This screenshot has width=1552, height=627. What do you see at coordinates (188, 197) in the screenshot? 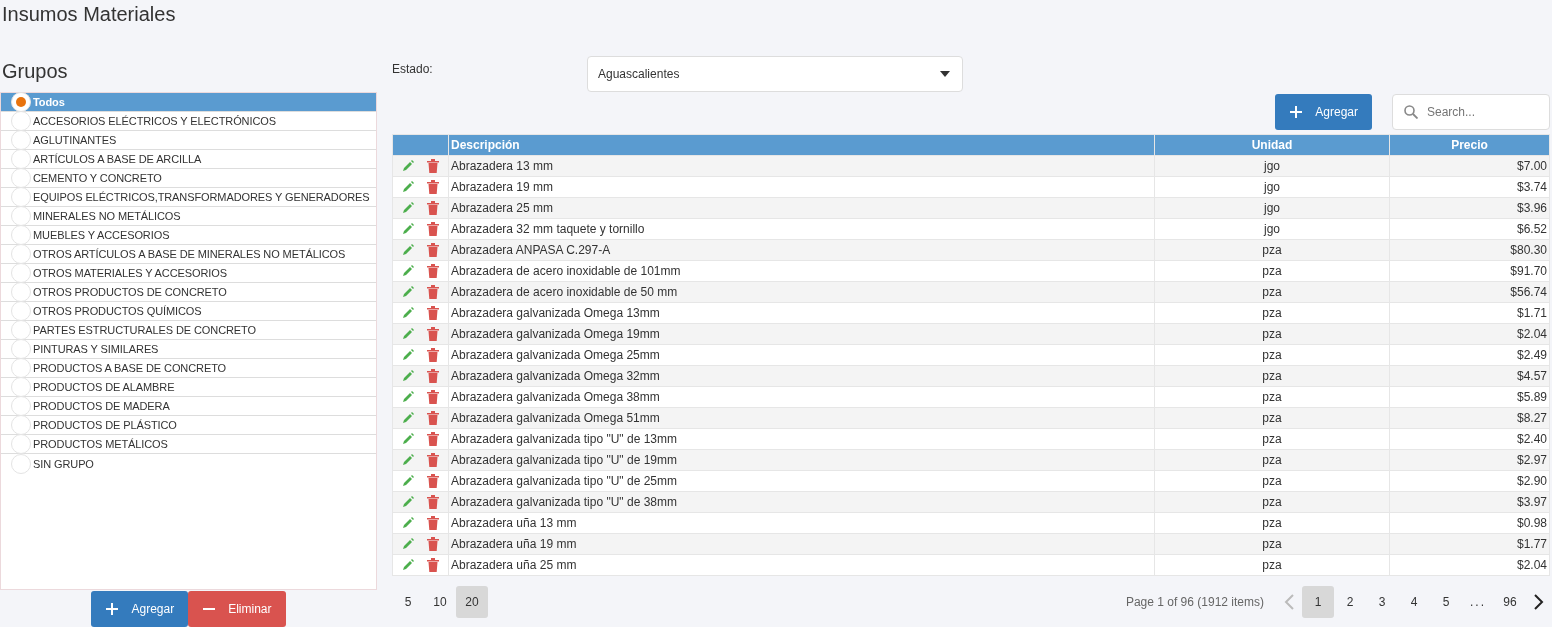
I see `group-item: EQUIPOS ELÉCTRICOS,TRANSFORMADORES Y GENERADORES` at bounding box center [188, 197].